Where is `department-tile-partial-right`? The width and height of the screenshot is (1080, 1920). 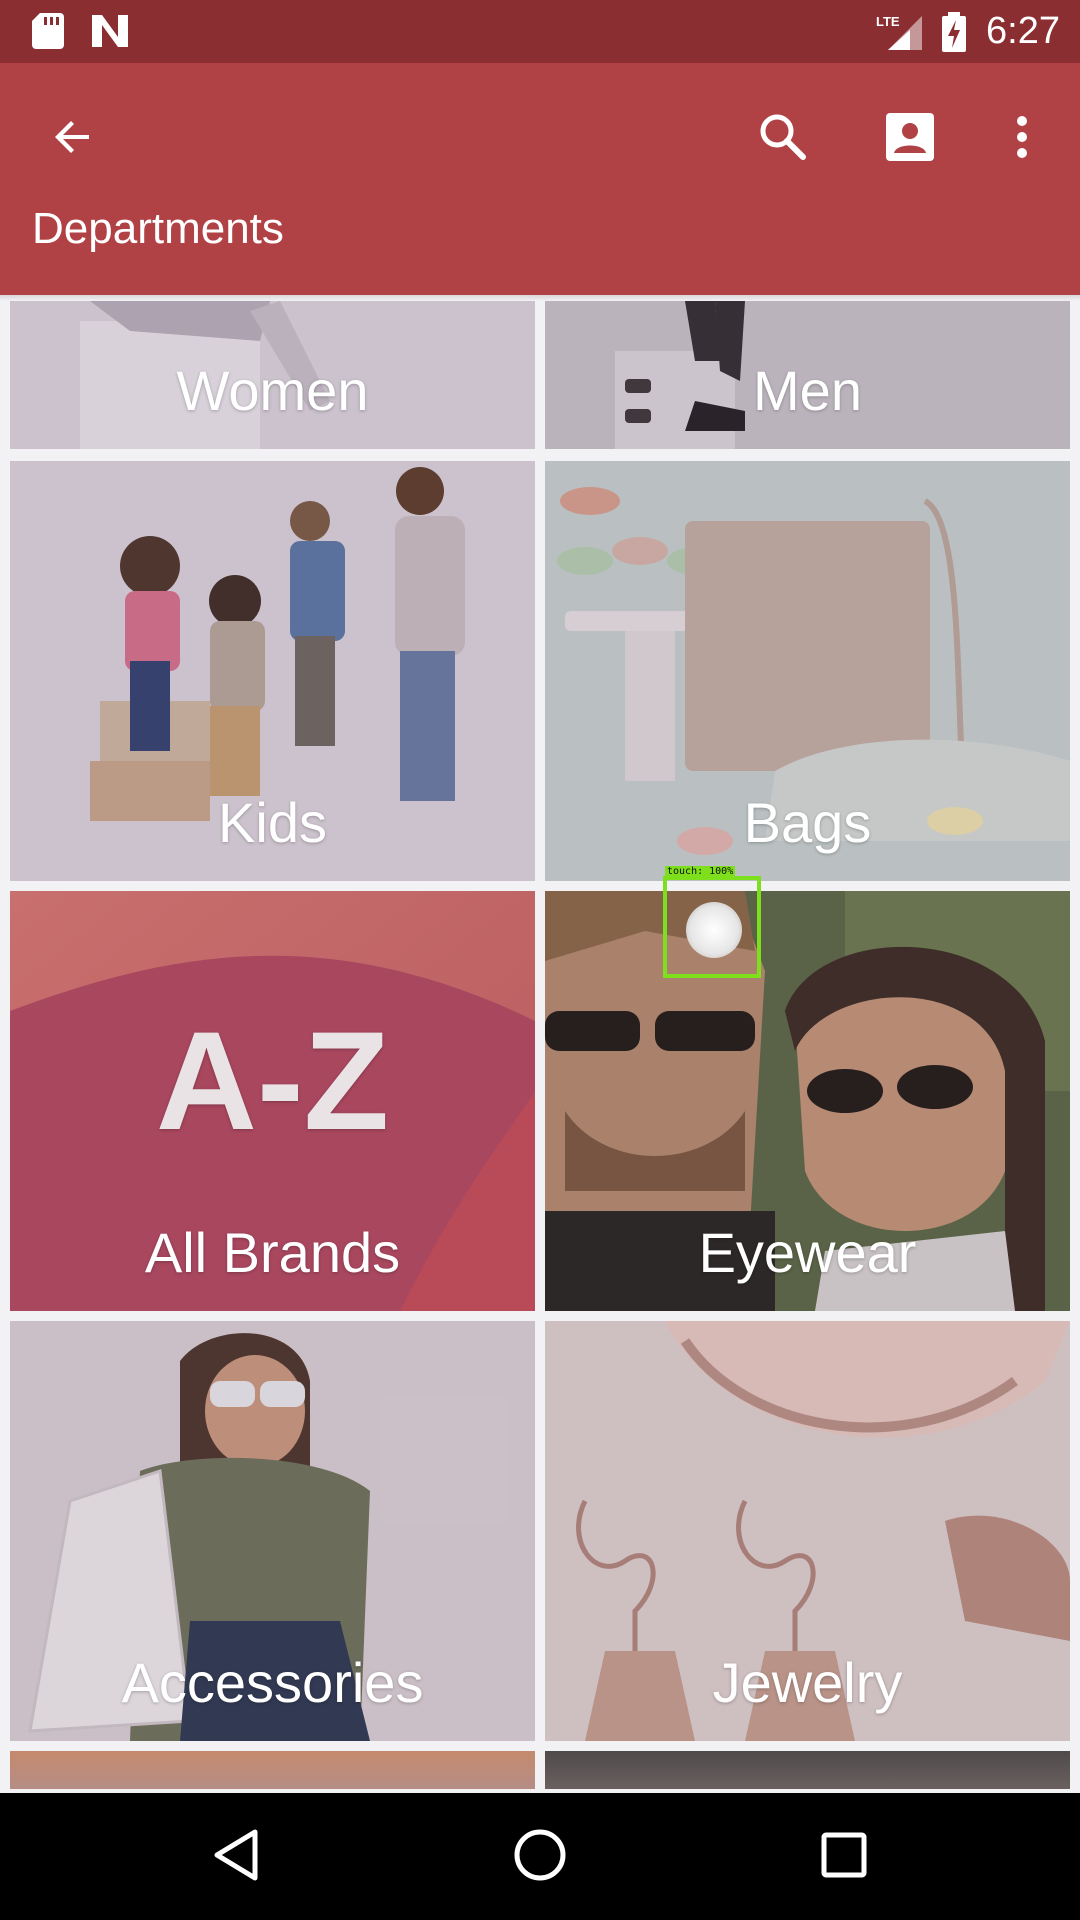
department-tile-partial-right is located at coordinates (807, 1770).